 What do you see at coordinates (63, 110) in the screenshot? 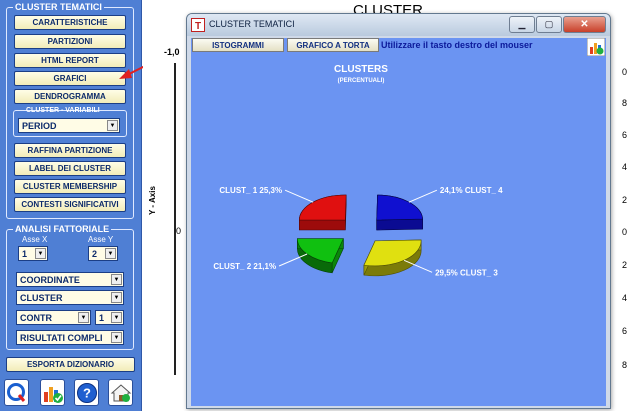
I see `cluster-variabili-title: CLUSTER - VARIABILI` at bounding box center [63, 110].